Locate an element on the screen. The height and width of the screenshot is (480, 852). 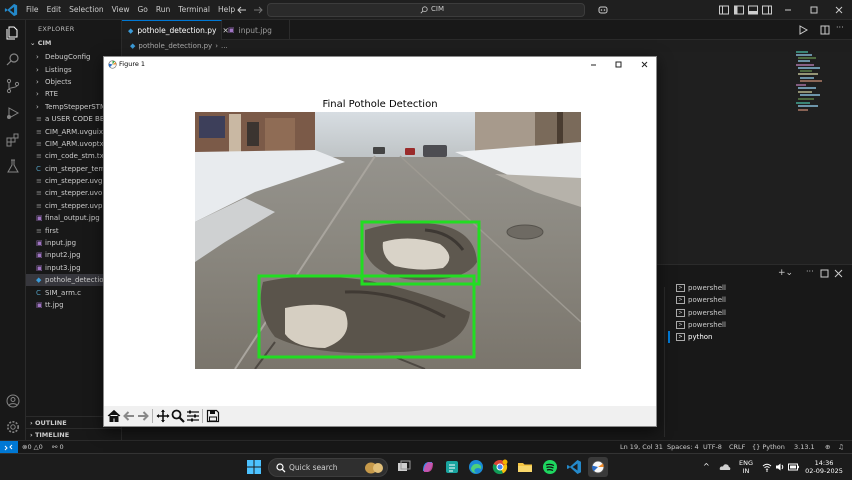
editor-tab-bar: ◆ pothole_detection.py ✕ ▣ input.jpg ··· is located at coordinates (487, 30).